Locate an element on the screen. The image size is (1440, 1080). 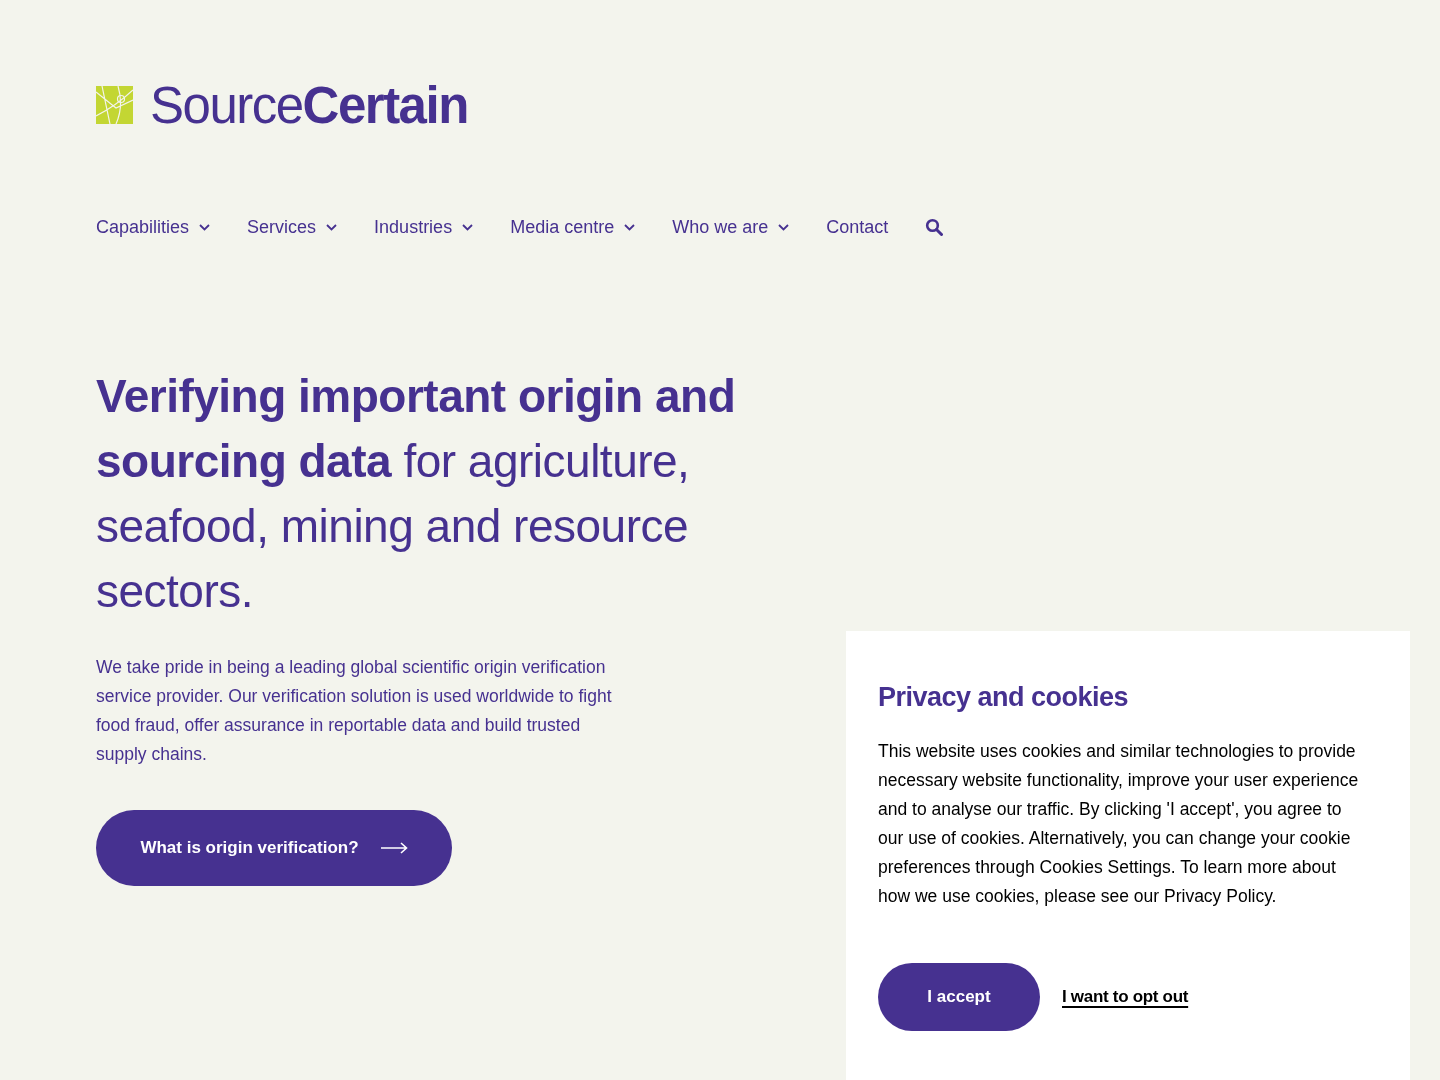
logo-wordmark: SourceCertain is located at coordinates (309, 105).